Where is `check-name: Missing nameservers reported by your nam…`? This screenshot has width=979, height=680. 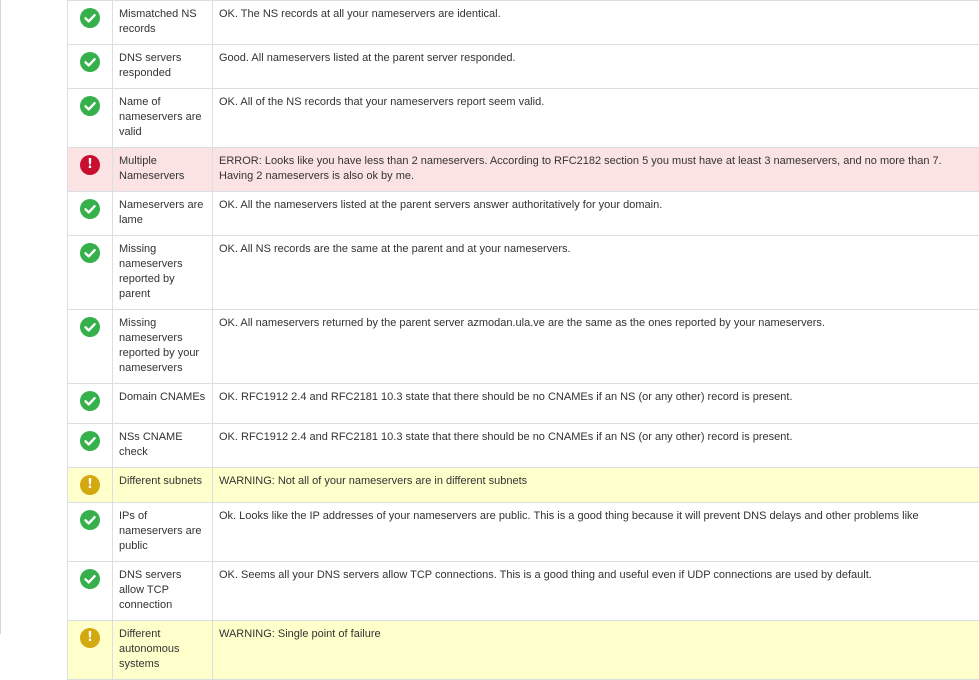 check-name: Missing nameservers reported by your nam… is located at coordinates (163, 347).